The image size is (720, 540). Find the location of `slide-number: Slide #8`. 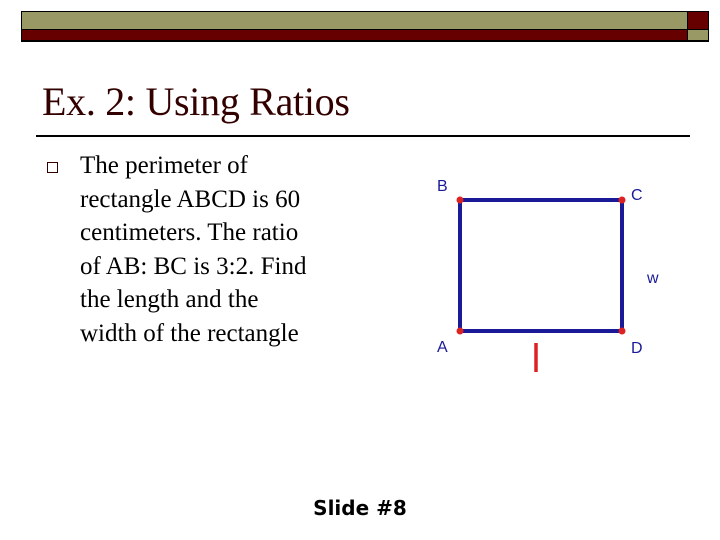

slide-number: Slide #8 is located at coordinates (360, 508).